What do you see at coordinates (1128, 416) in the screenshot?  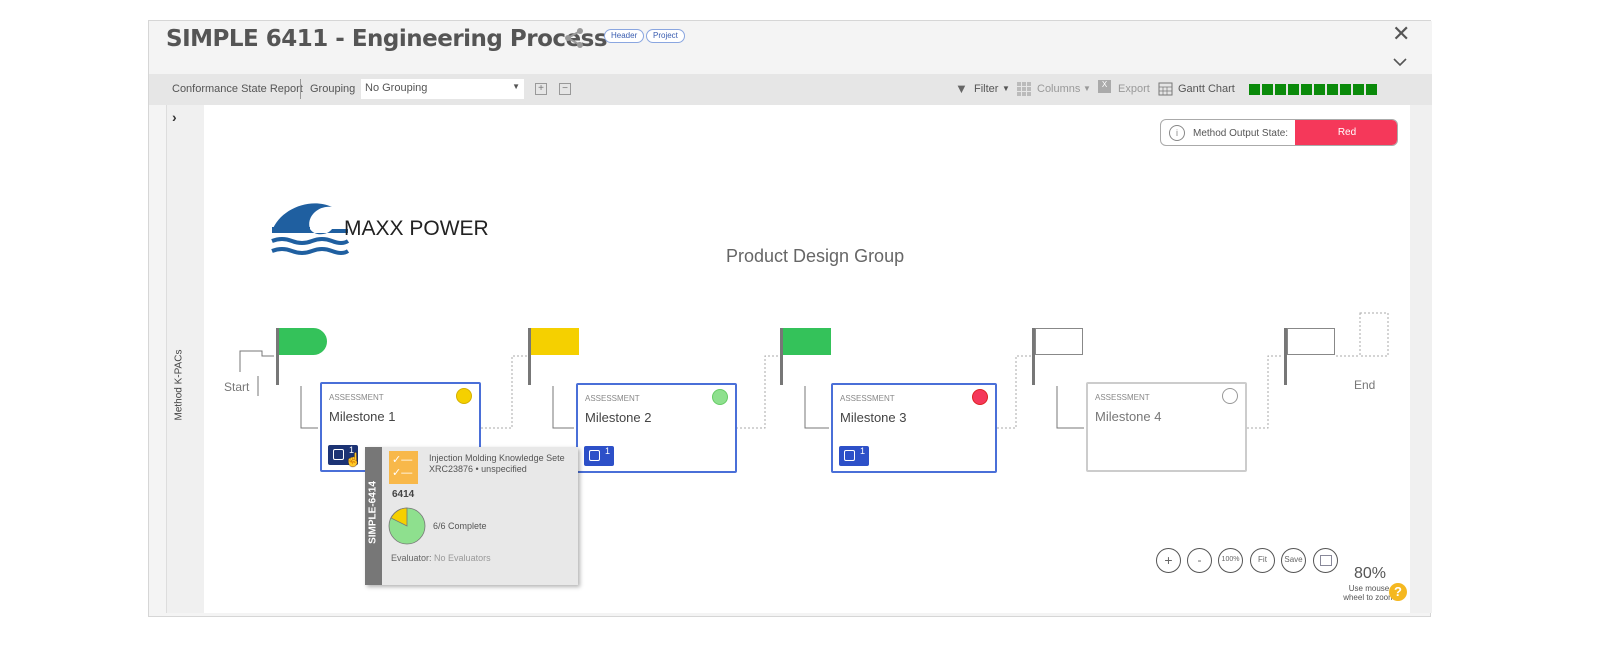 I see `card-name: Milestone 4` at bounding box center [1128, 416].